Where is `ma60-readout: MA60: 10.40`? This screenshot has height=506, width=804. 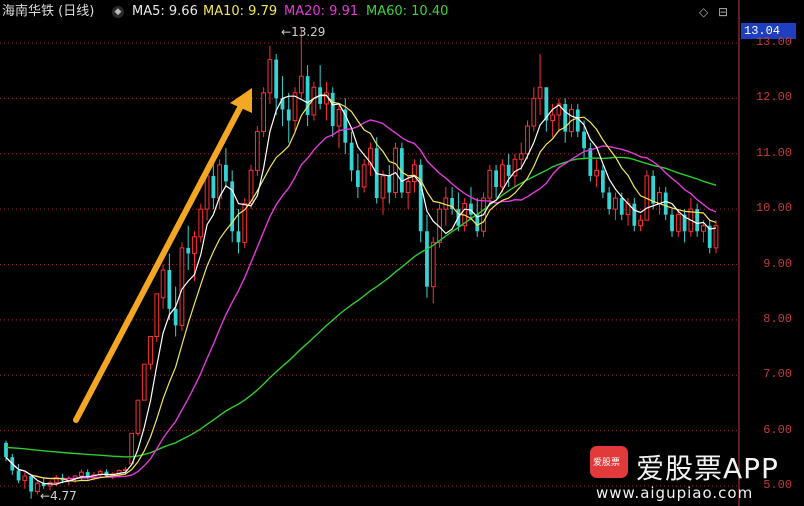
ma60-readout: MA60: 10.40 is located at coordinates (407, 11).